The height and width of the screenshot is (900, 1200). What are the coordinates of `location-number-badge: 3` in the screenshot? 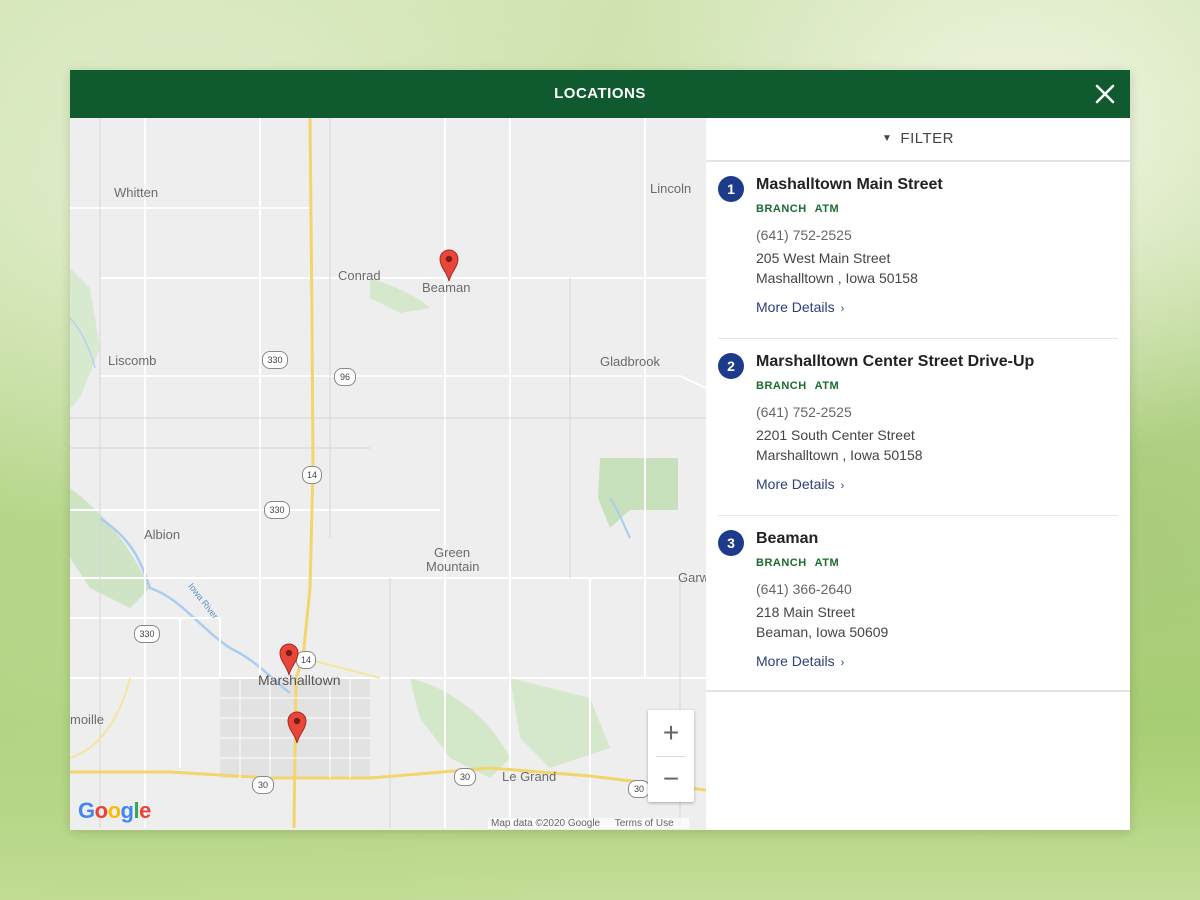 It's located at (731, 543).